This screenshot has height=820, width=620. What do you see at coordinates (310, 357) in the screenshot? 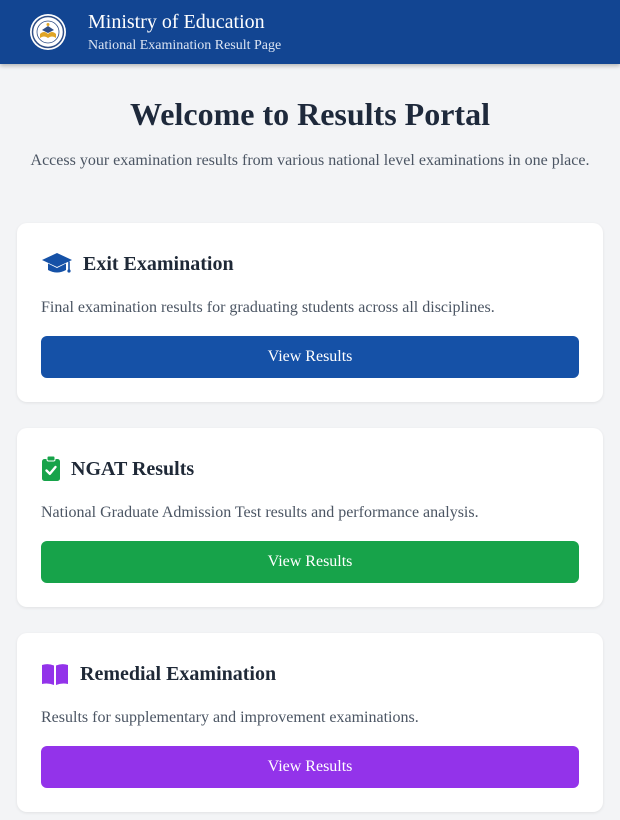
I see `exit-examination-view-results-button: View Results` at bounding box center [310, 357].